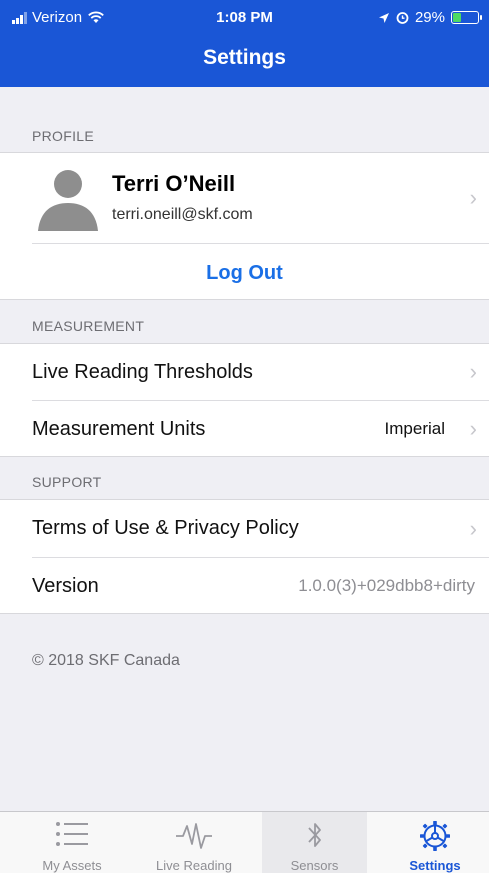 Image resolution: width=489 pixels, height=873 pixels. What do you see at coordinates (106, 660) in the screenshot?
I see `copyright-text: © 2018 SKF Canada` at bounding box center [106, 660].